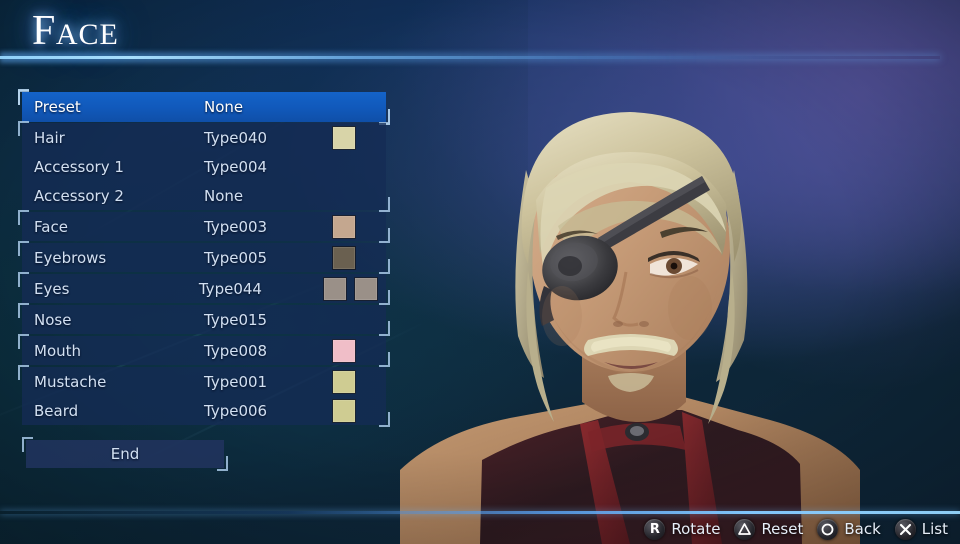 The width and height of the screenshot is (960, 544). What do you see at coordinates (79, 195) in the screenshot?
I see `menu-row-label: Accessory 2` at bounding box center [79, 195].